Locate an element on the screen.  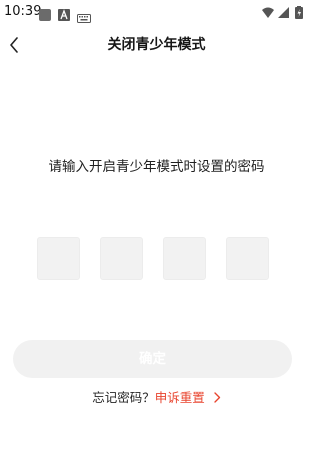
status-bar: 10:39 is located at coordinates (156, 12).